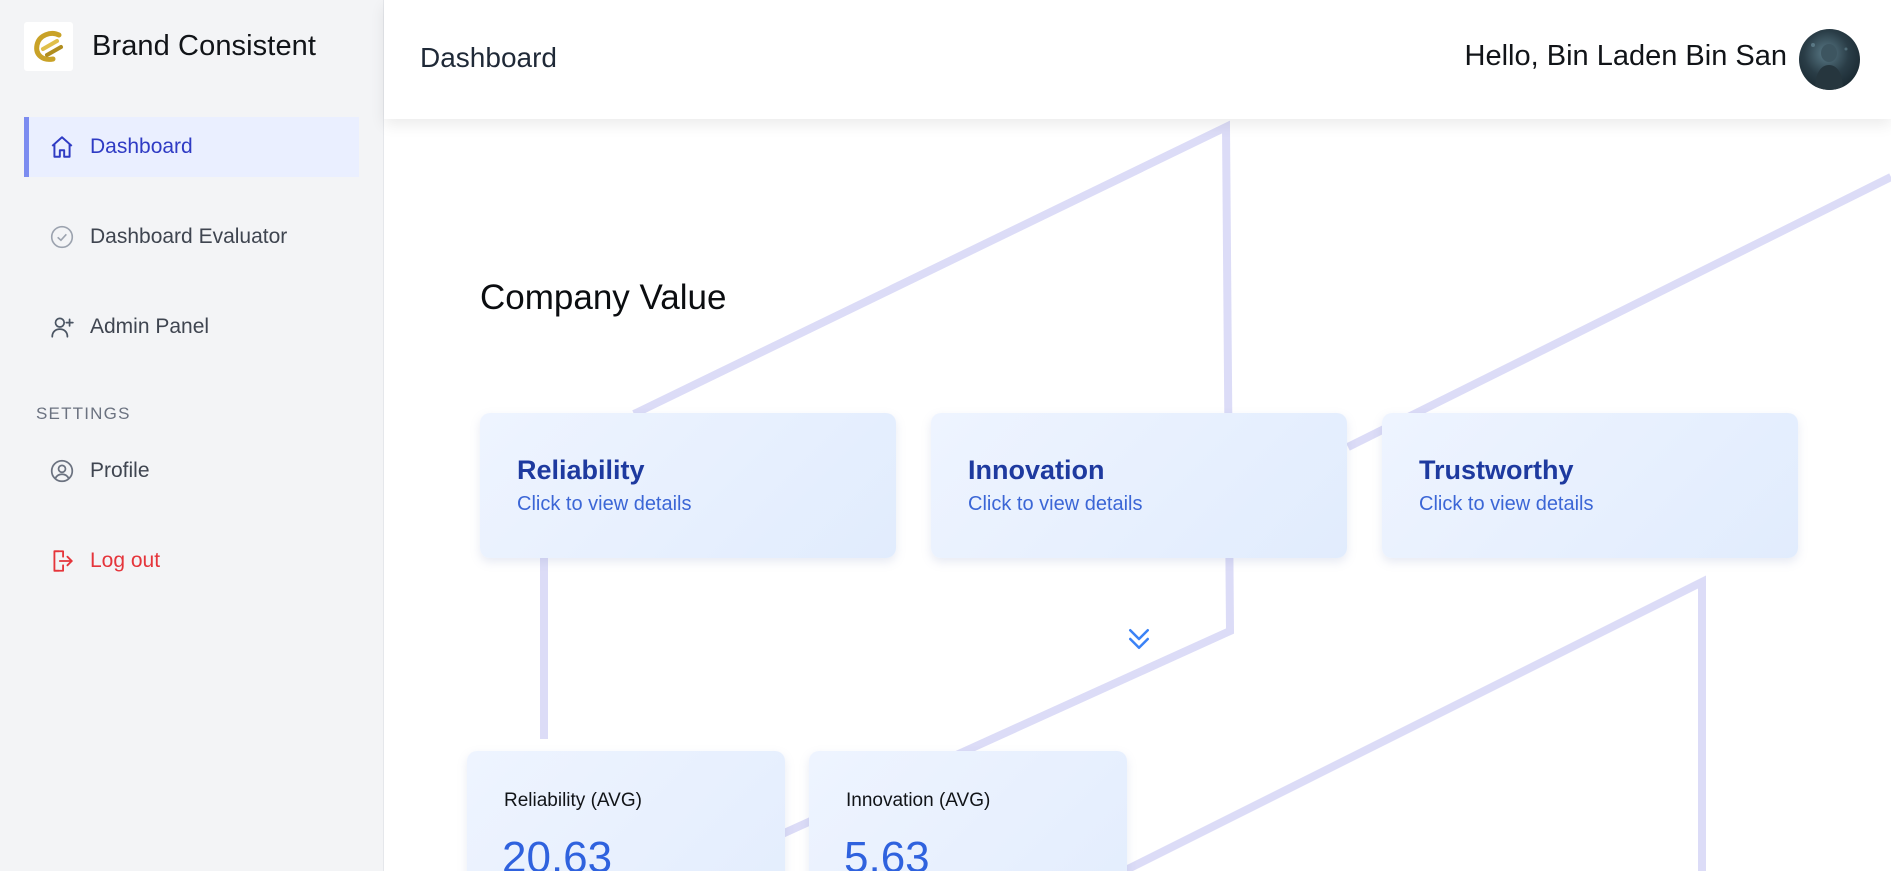 This screenshot has width=1891, height=871. What do you see at coordinates (191, 471) in the screenshot?
I see `sidebar-item-profile: Profile` at bounding box center [191, 471].